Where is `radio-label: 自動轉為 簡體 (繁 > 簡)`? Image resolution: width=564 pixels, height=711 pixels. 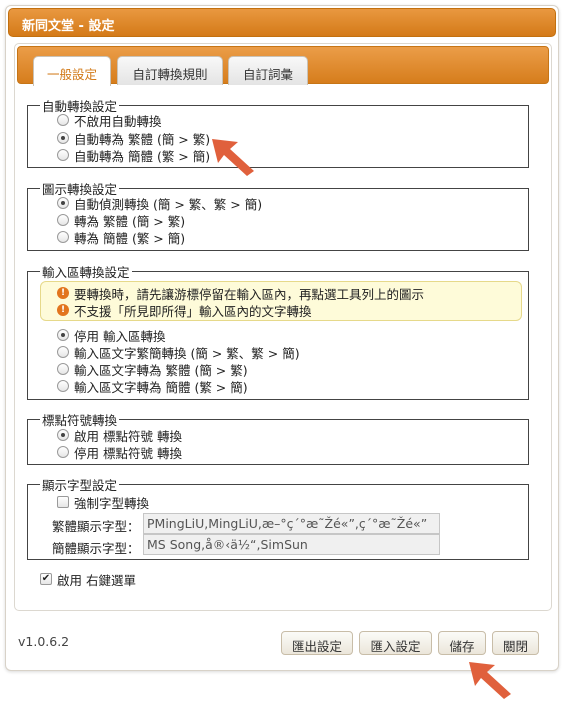
radio-label: 自動轉為 簡體 (繁 > 簡) is located at coordinates (142, 156).